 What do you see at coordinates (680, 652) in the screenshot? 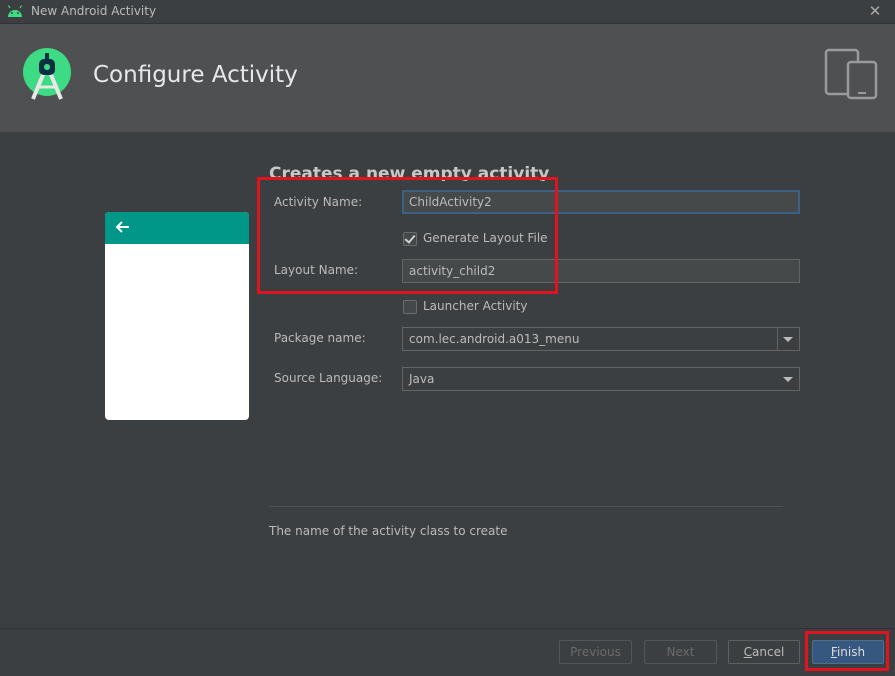
I see `next-button: Next` at bounding box center [680, 652].